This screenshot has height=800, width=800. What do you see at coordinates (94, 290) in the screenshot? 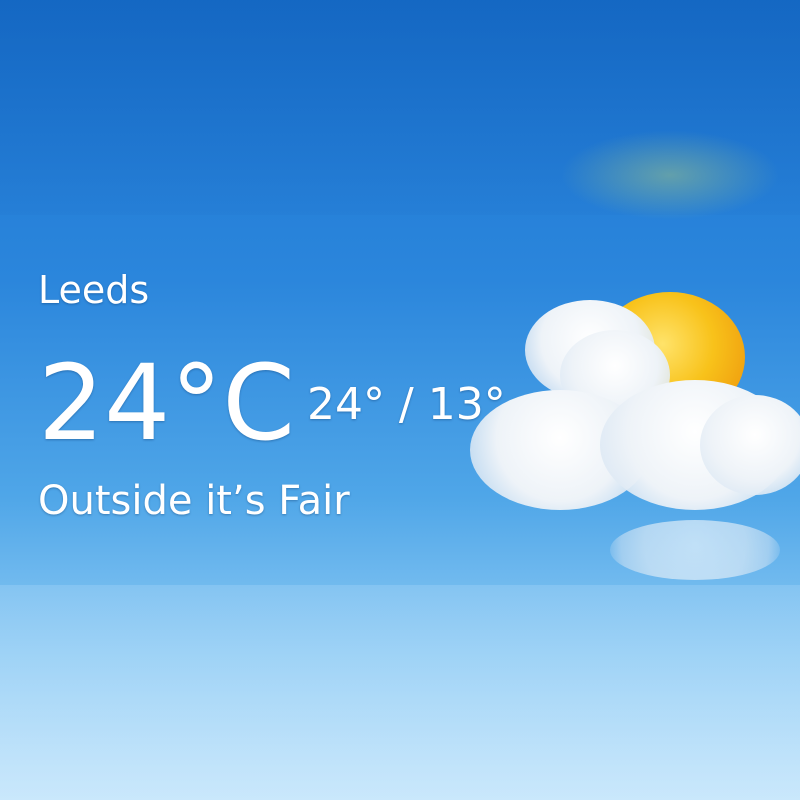
I see `city-name: Leeds` at bounding box center [94, 290].